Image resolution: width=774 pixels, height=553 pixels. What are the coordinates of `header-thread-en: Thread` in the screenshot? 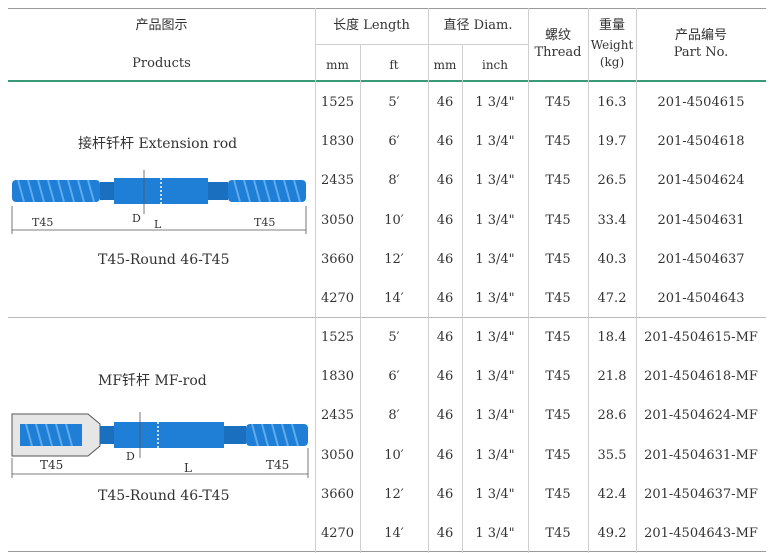 It's located at (558, 52).